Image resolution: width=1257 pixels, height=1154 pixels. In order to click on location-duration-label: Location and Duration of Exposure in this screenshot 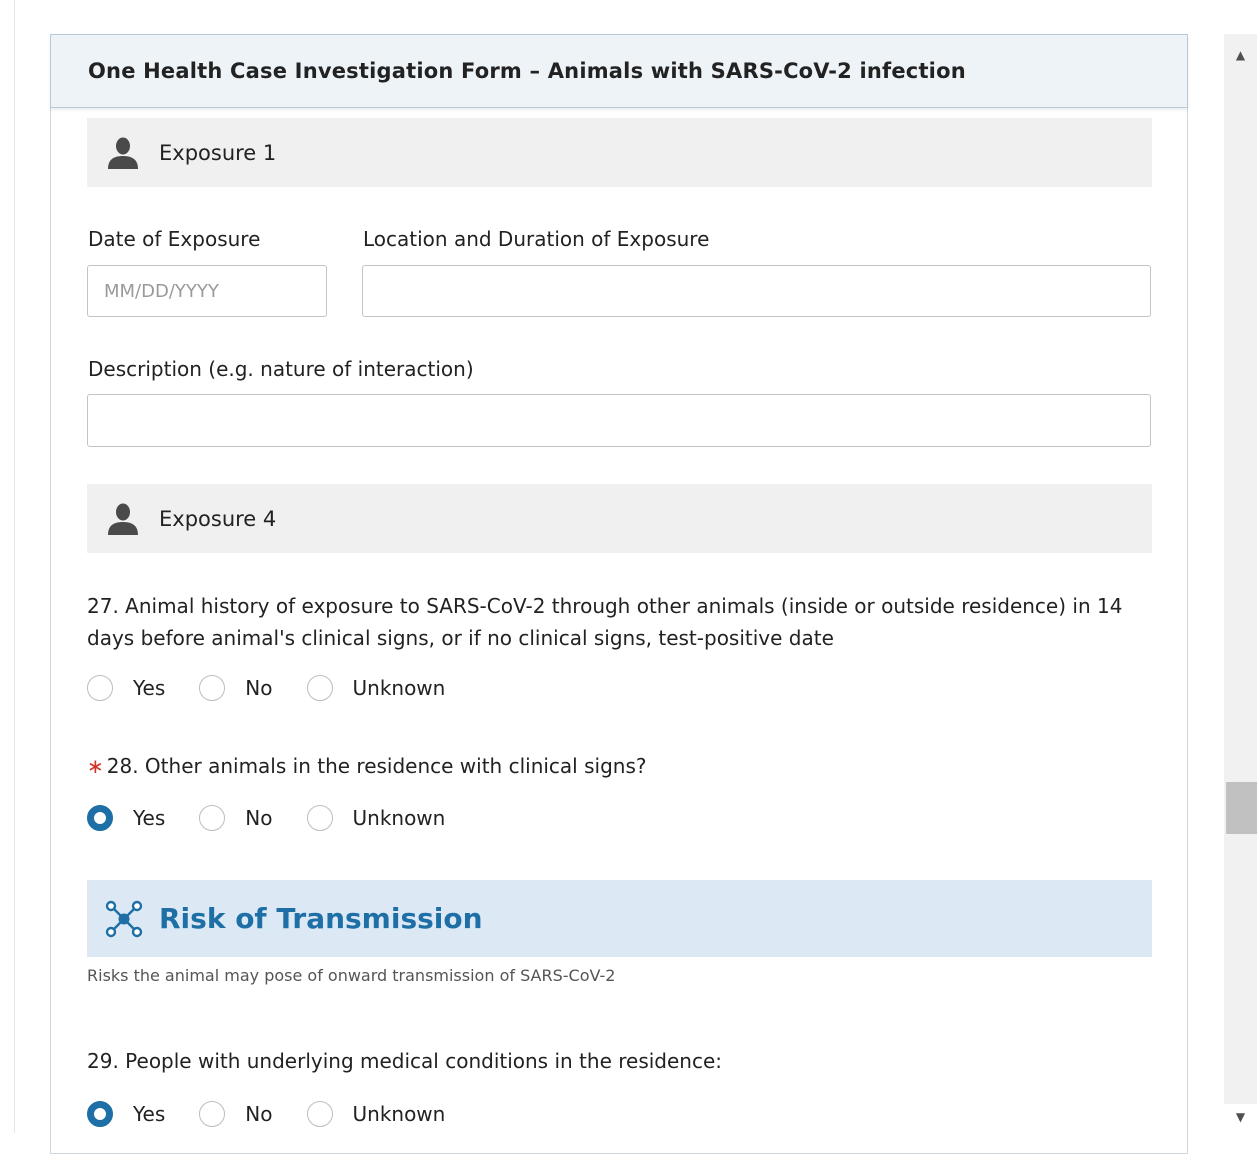, I will do `click(536, 239)`.